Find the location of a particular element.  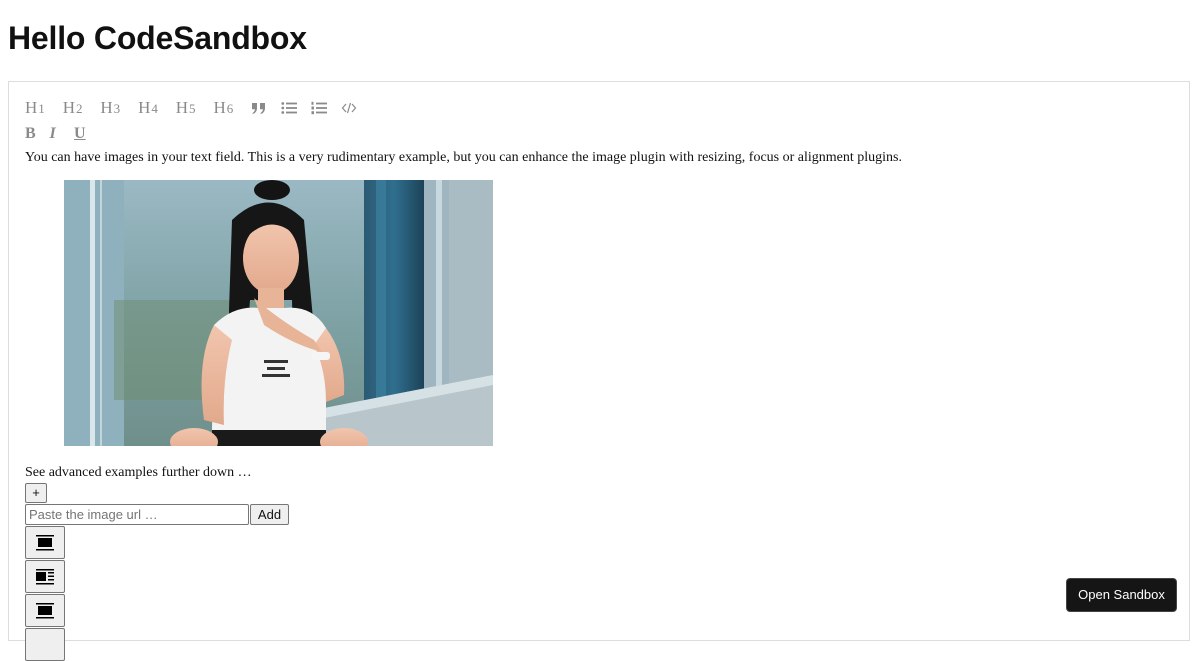

page-title: Hello CodeSandbox is located at coordinates (157, 38).